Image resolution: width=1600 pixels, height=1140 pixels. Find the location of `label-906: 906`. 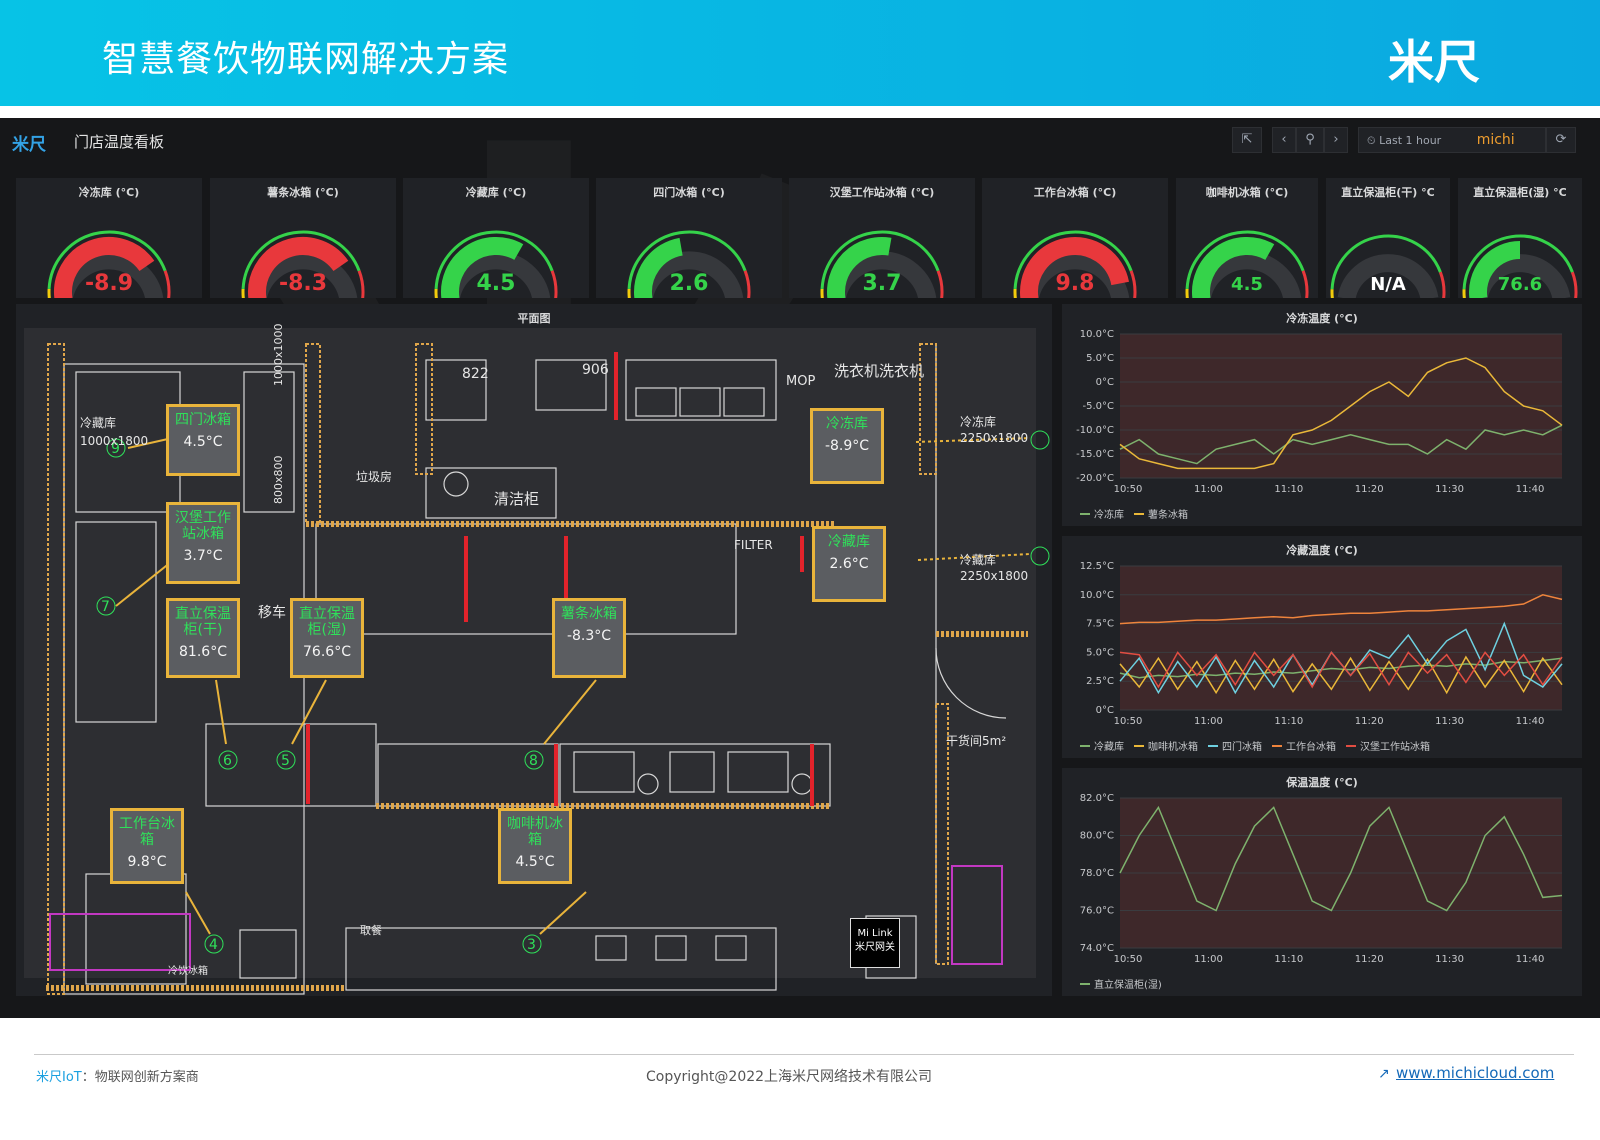

label-906: 906 is located at coordinates (595, 370).